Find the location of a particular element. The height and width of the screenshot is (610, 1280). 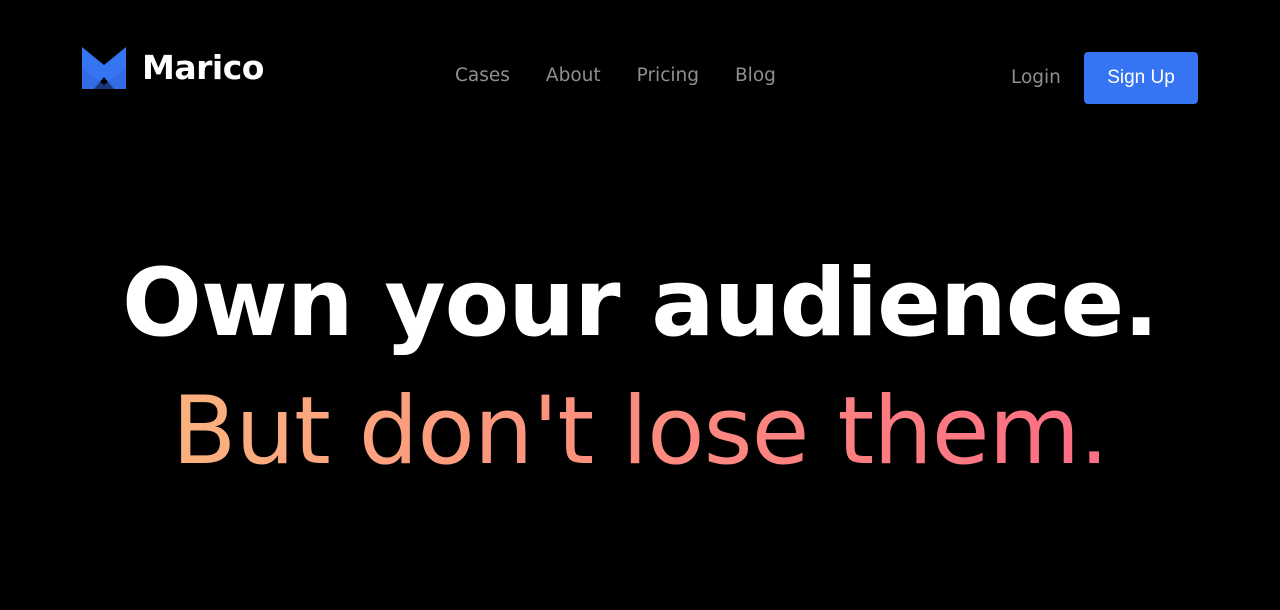

nav-link-about: About is located at coordinates (573, 76).